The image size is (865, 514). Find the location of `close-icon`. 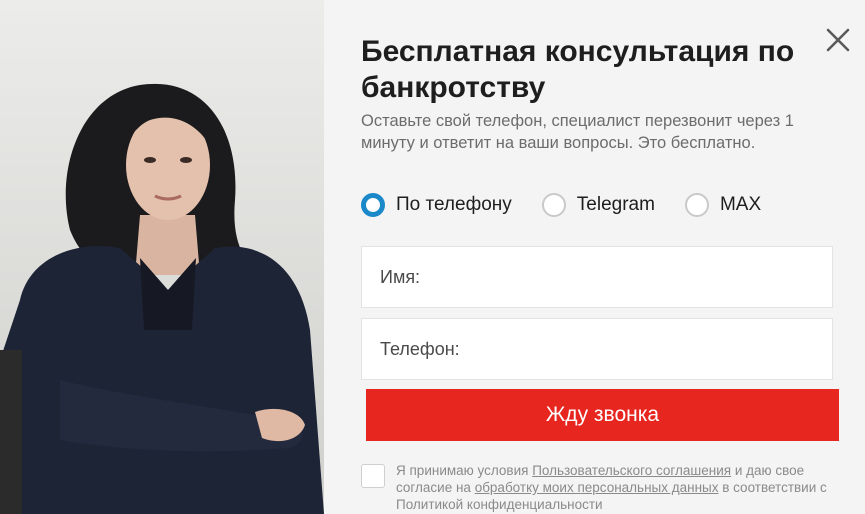

close-icon is located at coordinates (838, 40).